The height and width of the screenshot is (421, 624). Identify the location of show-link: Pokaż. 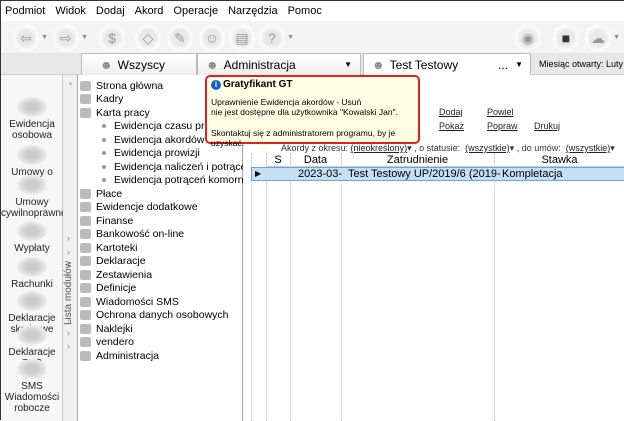
(451, 126).